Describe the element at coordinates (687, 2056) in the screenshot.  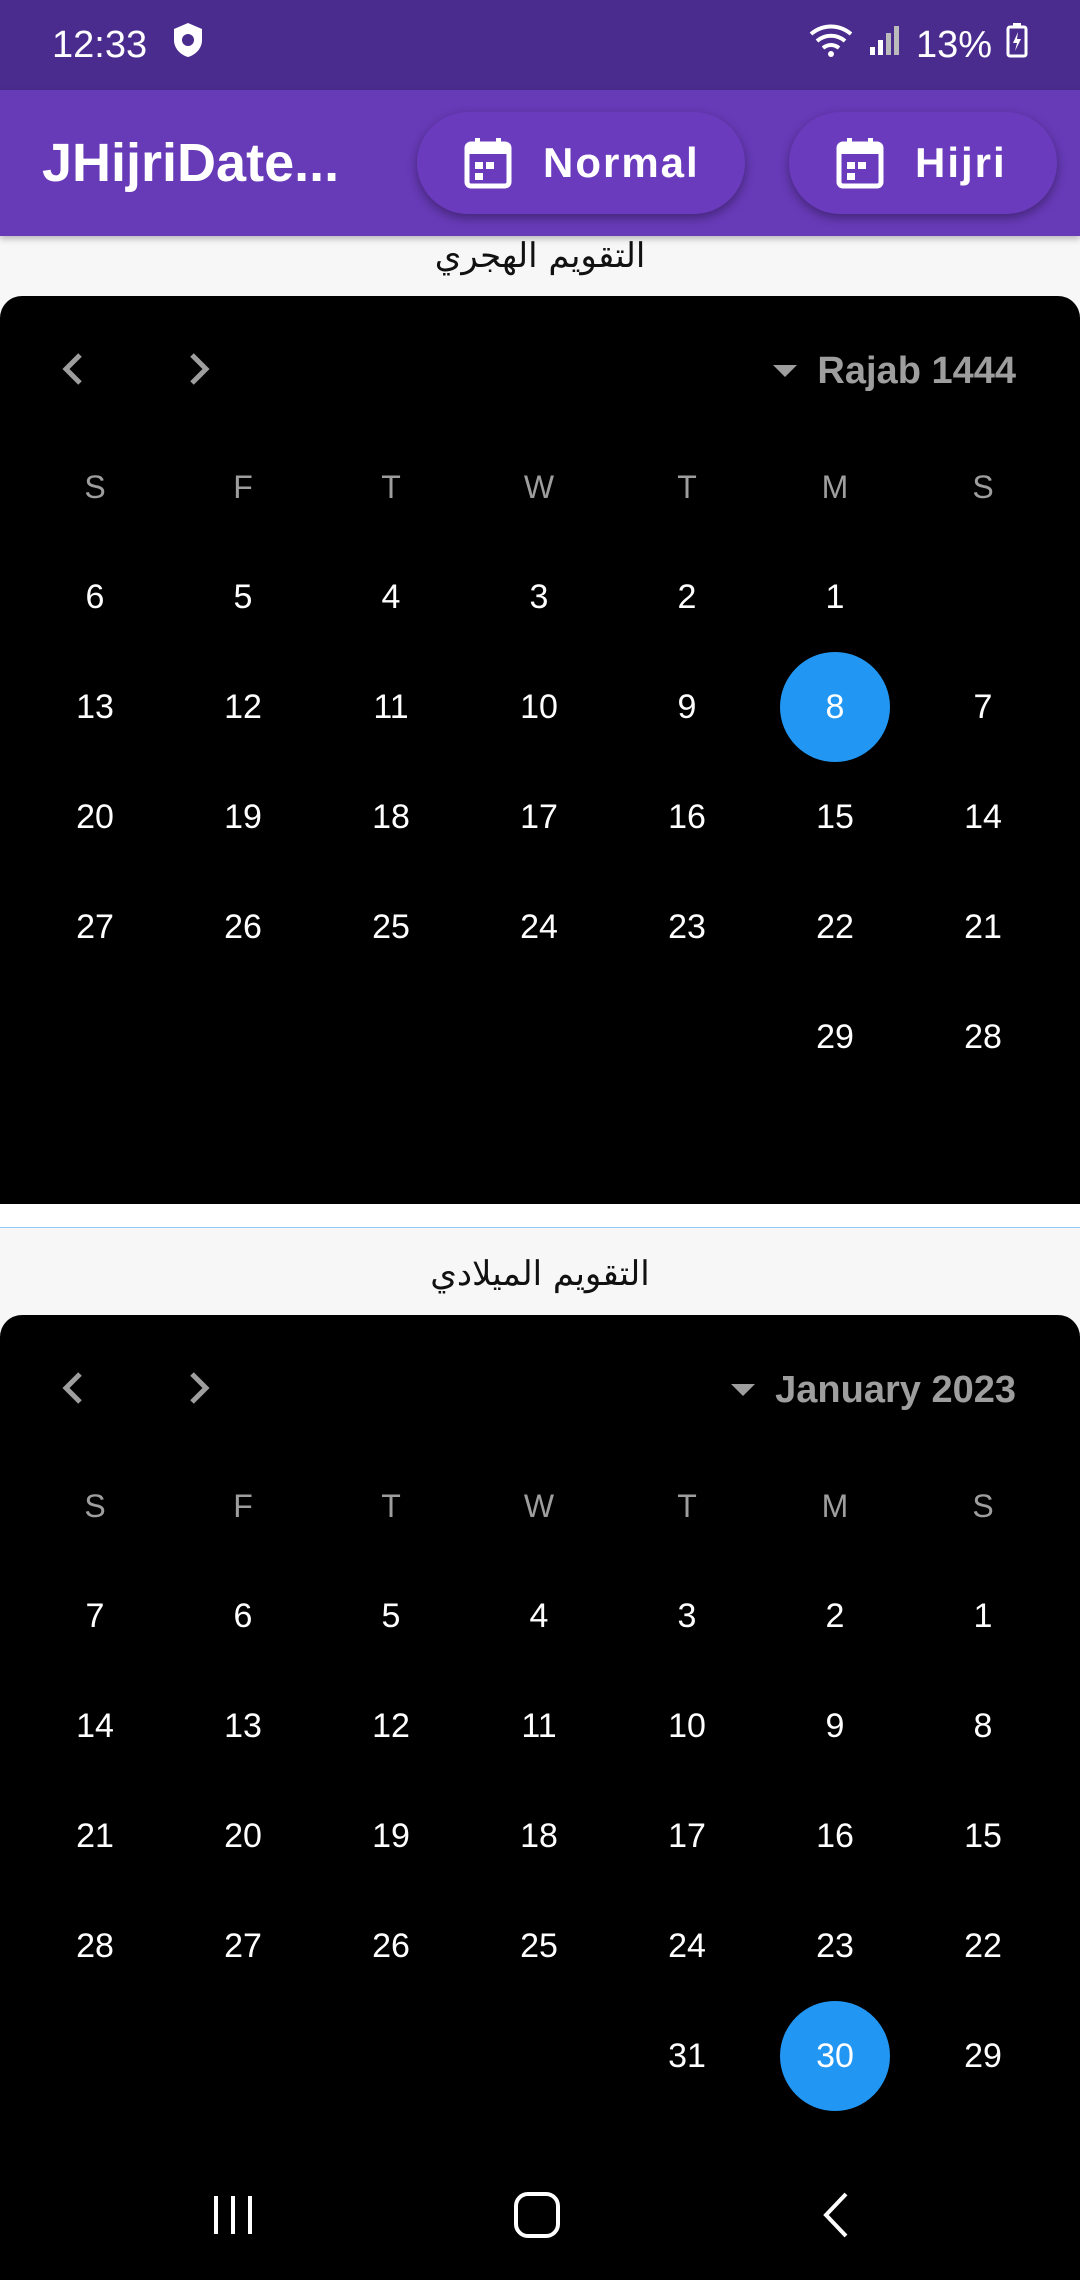
I see `day-cell: 31` at that location.